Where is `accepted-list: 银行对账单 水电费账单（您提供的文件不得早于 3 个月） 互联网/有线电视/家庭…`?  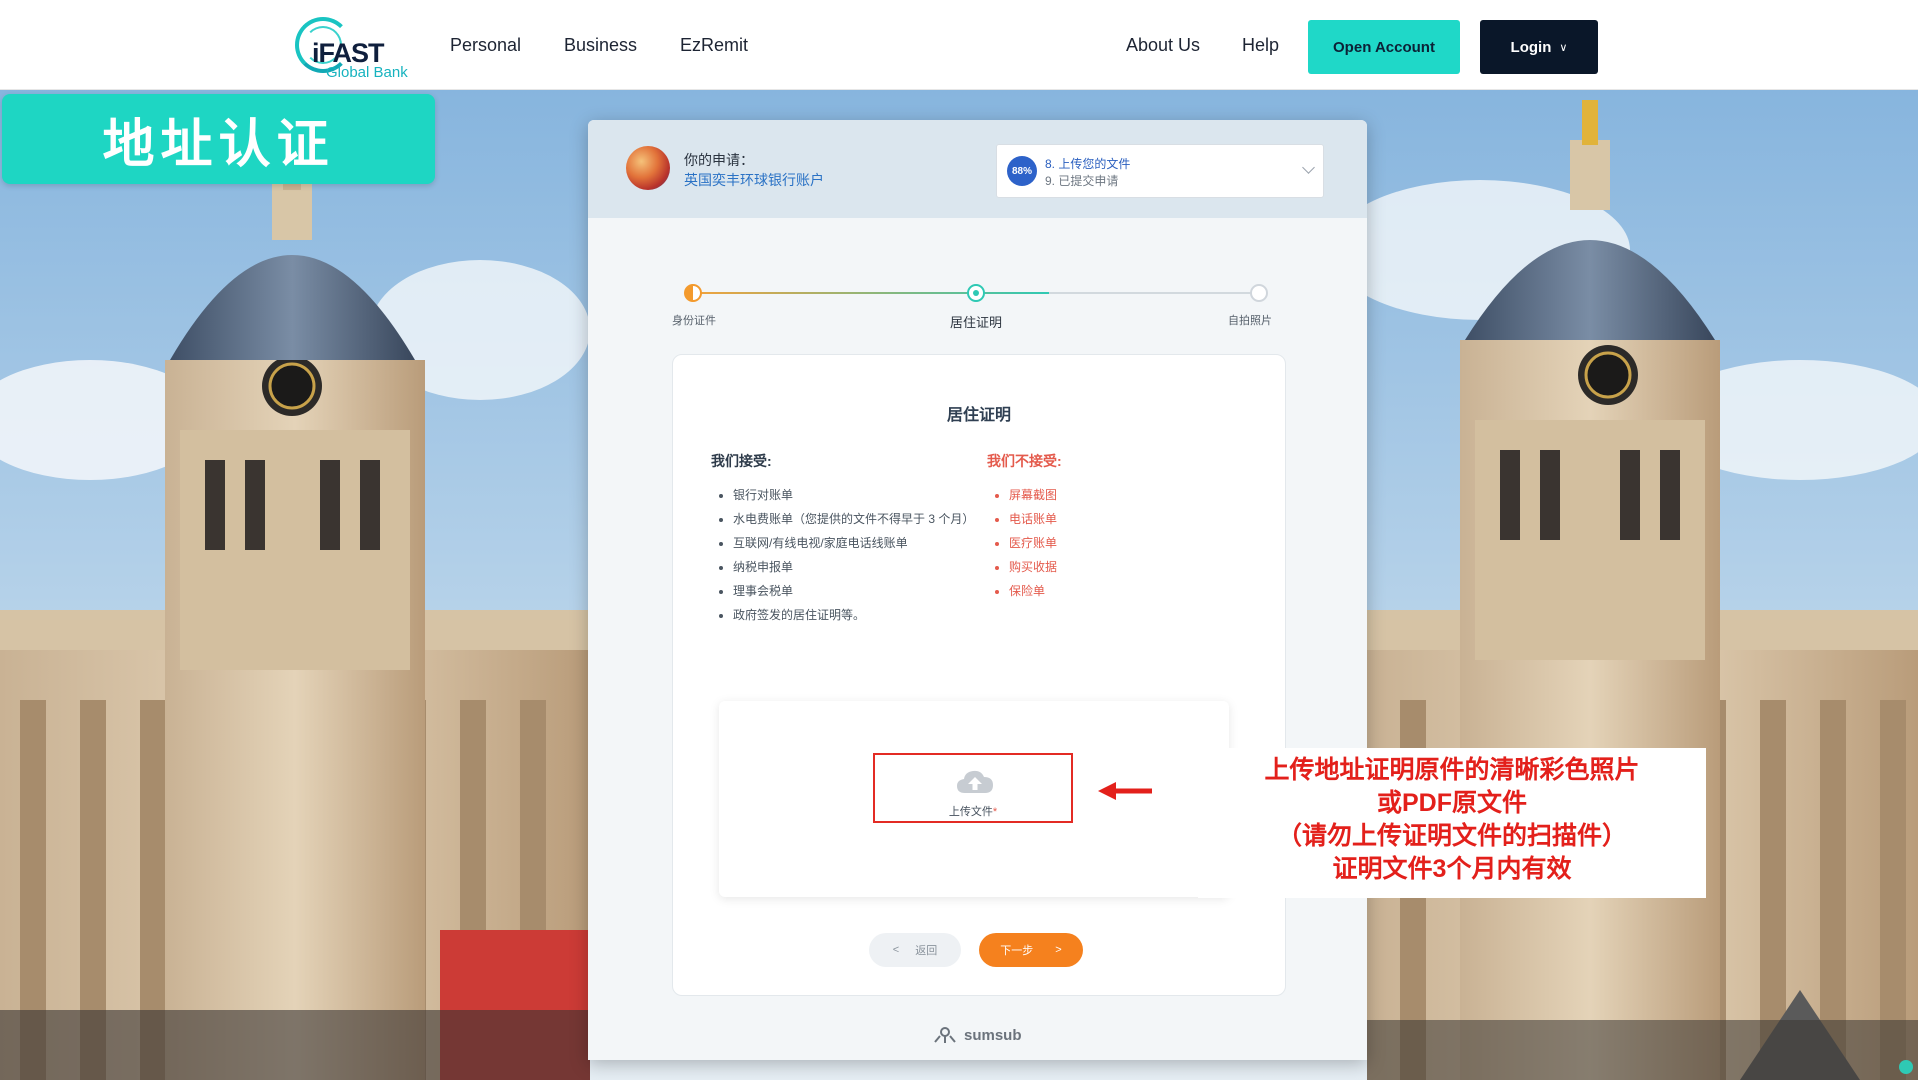 accepted-list: 银行对账单 水电费账单（您提供的文件不得早于 3 个月） 互联网/有线电视/家庭… is located at coordinates (843, 555).